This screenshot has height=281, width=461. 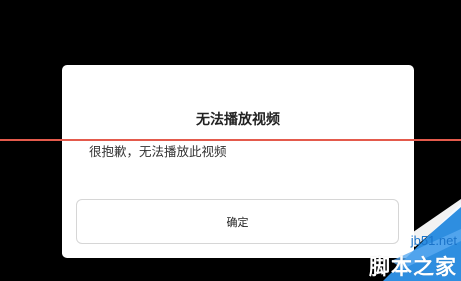 What do you see at coordinates (386, 240) in the screenshot?
I see `site-watermark: jb51.net 脚本之家` at bounding box center [386, 240].